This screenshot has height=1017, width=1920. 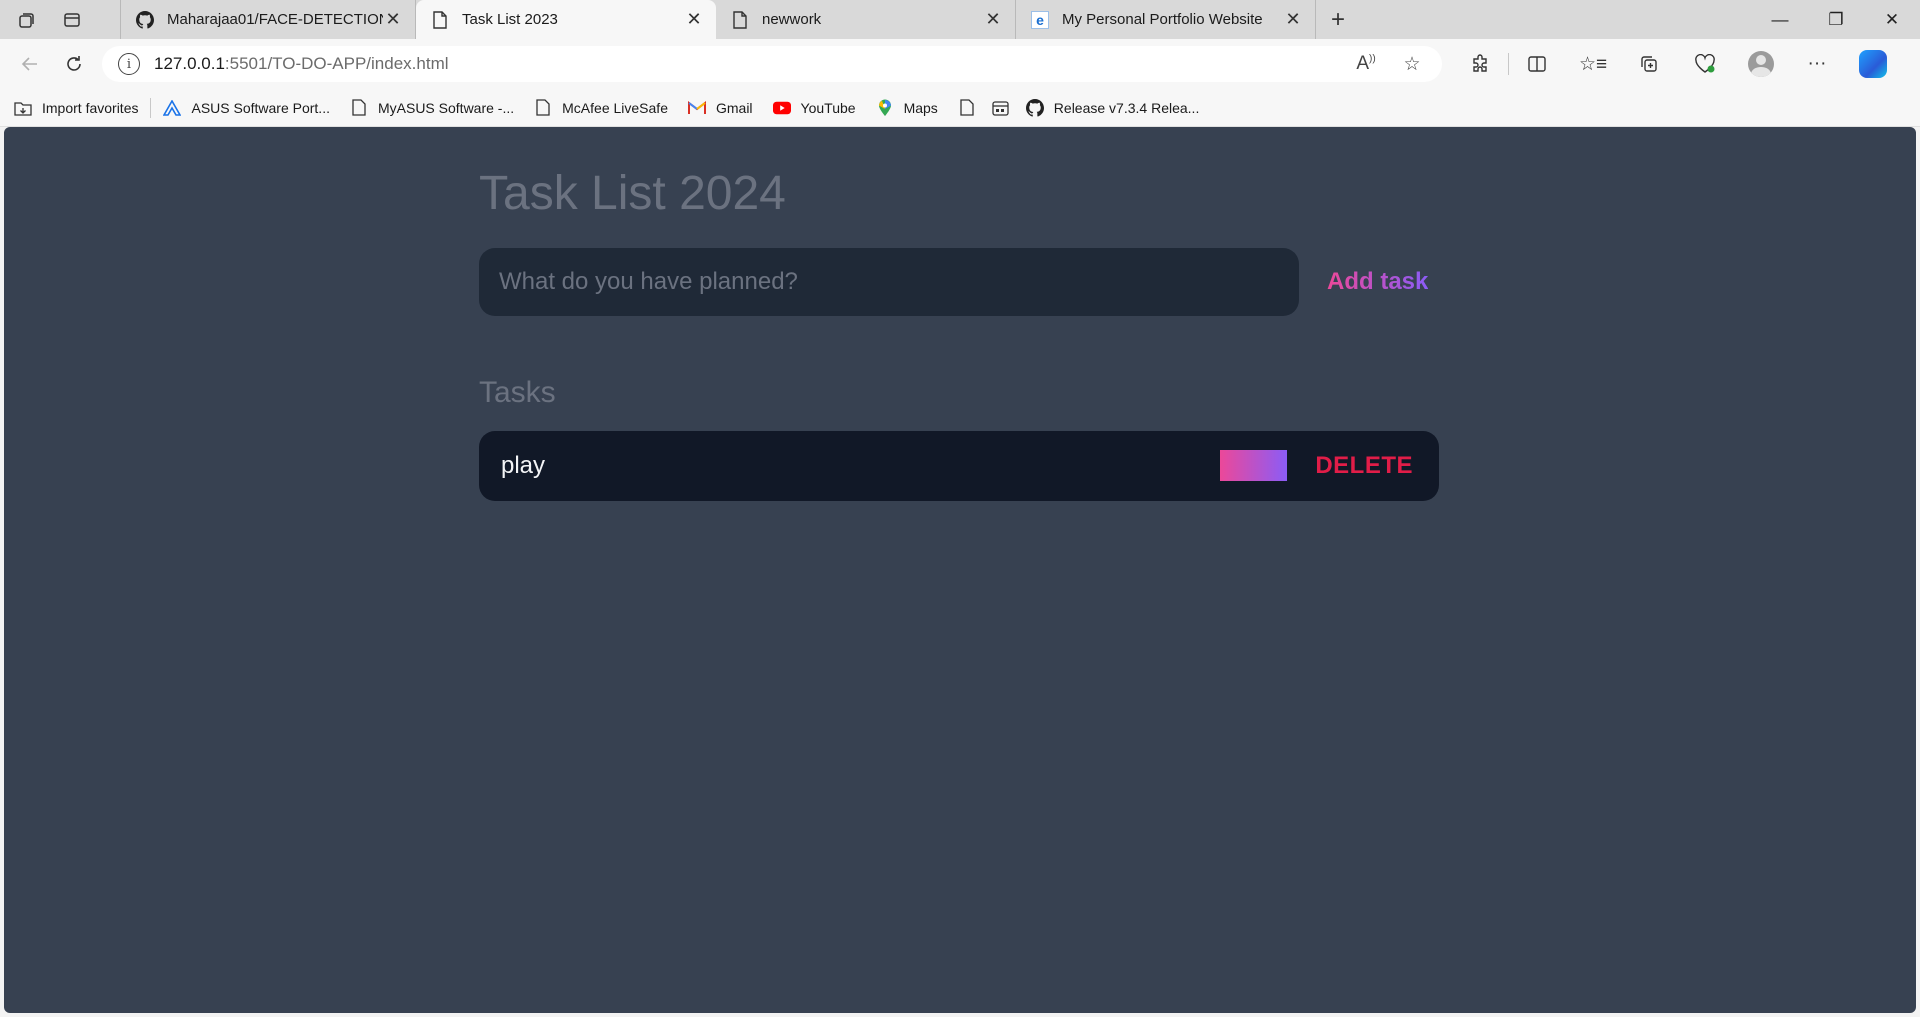 I want to click on fav-label: McAfee LiveSafe, so click(x=615, y=107).